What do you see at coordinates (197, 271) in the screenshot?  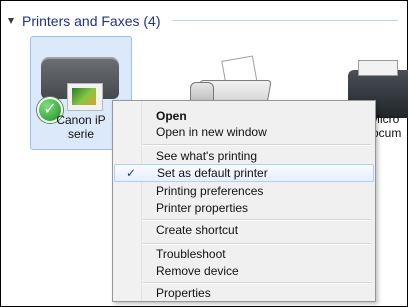 I see `menu-item-label: Remove device` at bounding box center [197, 271].